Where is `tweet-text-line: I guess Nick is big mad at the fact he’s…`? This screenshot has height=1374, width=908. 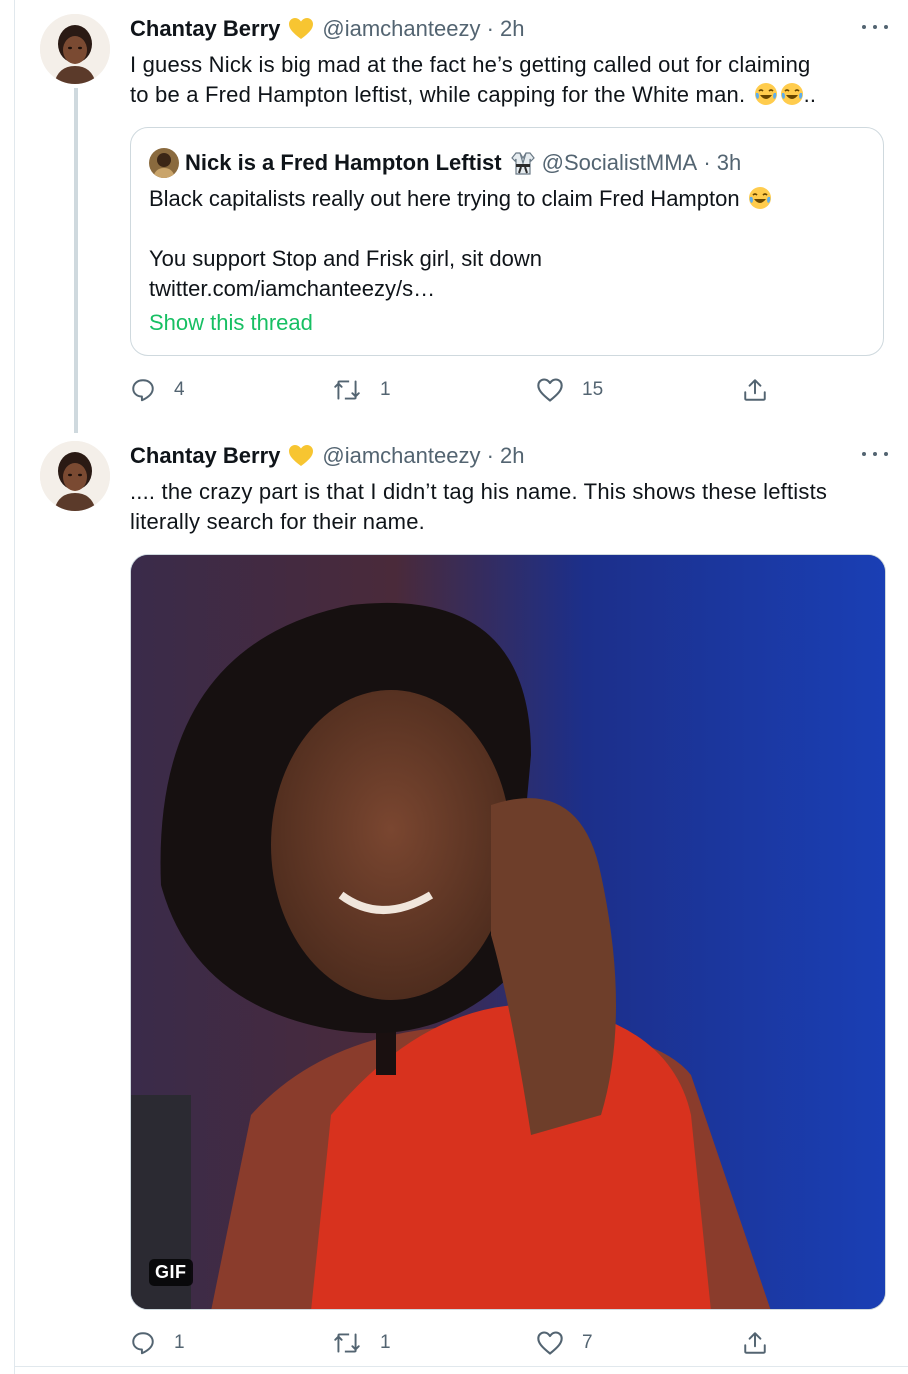 tweet-text-line: I guess Nick is big mad at the fact he’s… is located at coordinates (470, 64).